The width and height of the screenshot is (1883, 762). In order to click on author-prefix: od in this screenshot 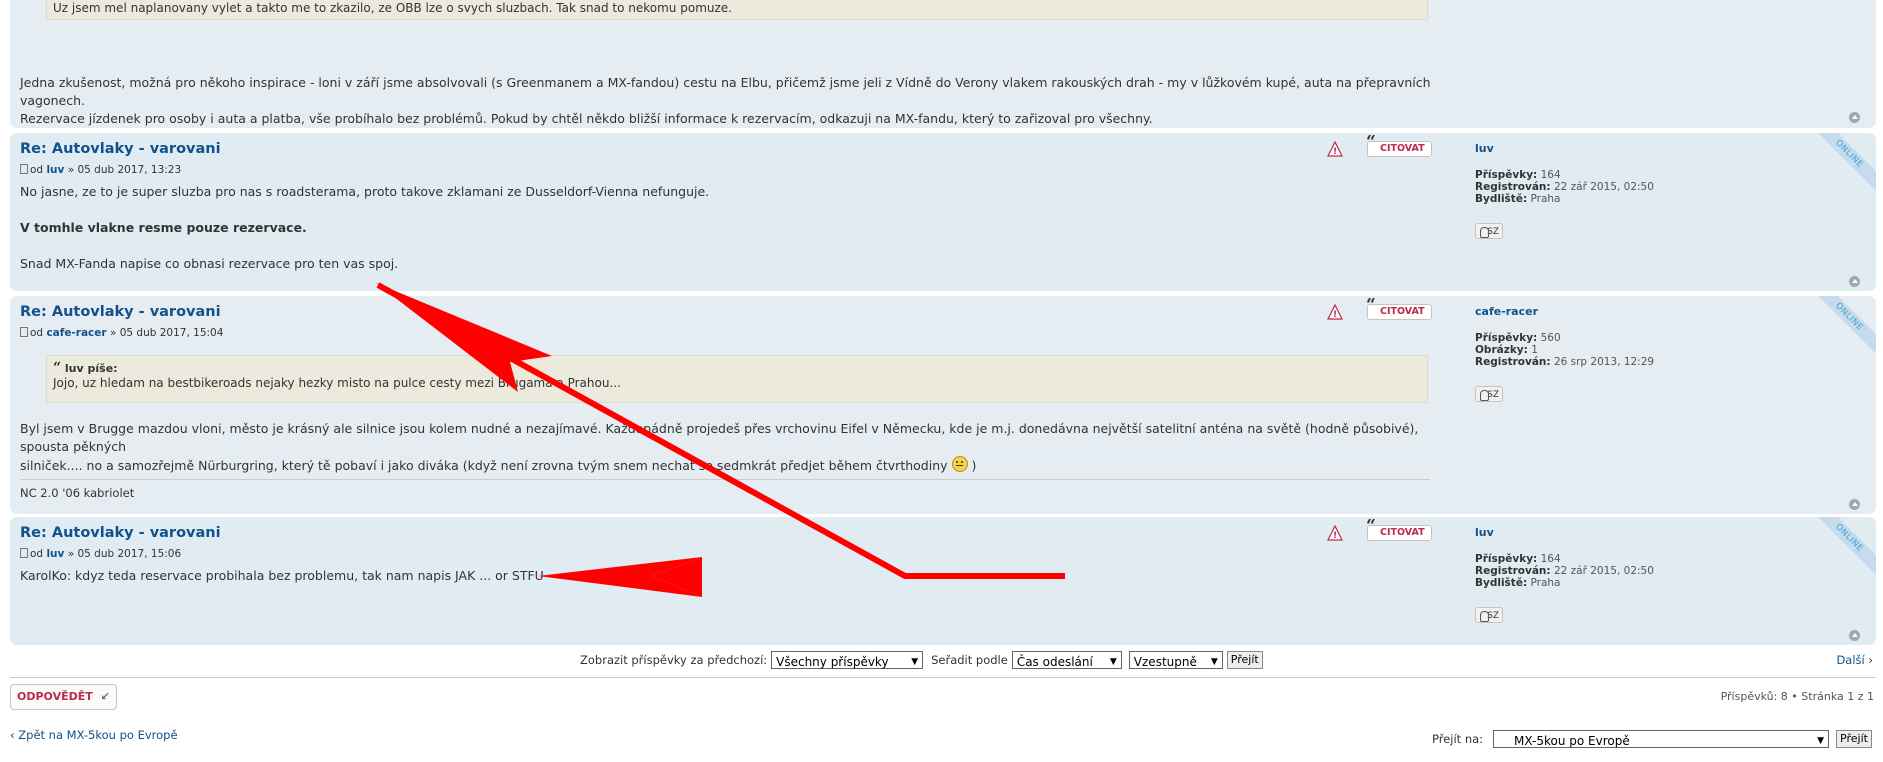, I will do `click(37, 554)`.